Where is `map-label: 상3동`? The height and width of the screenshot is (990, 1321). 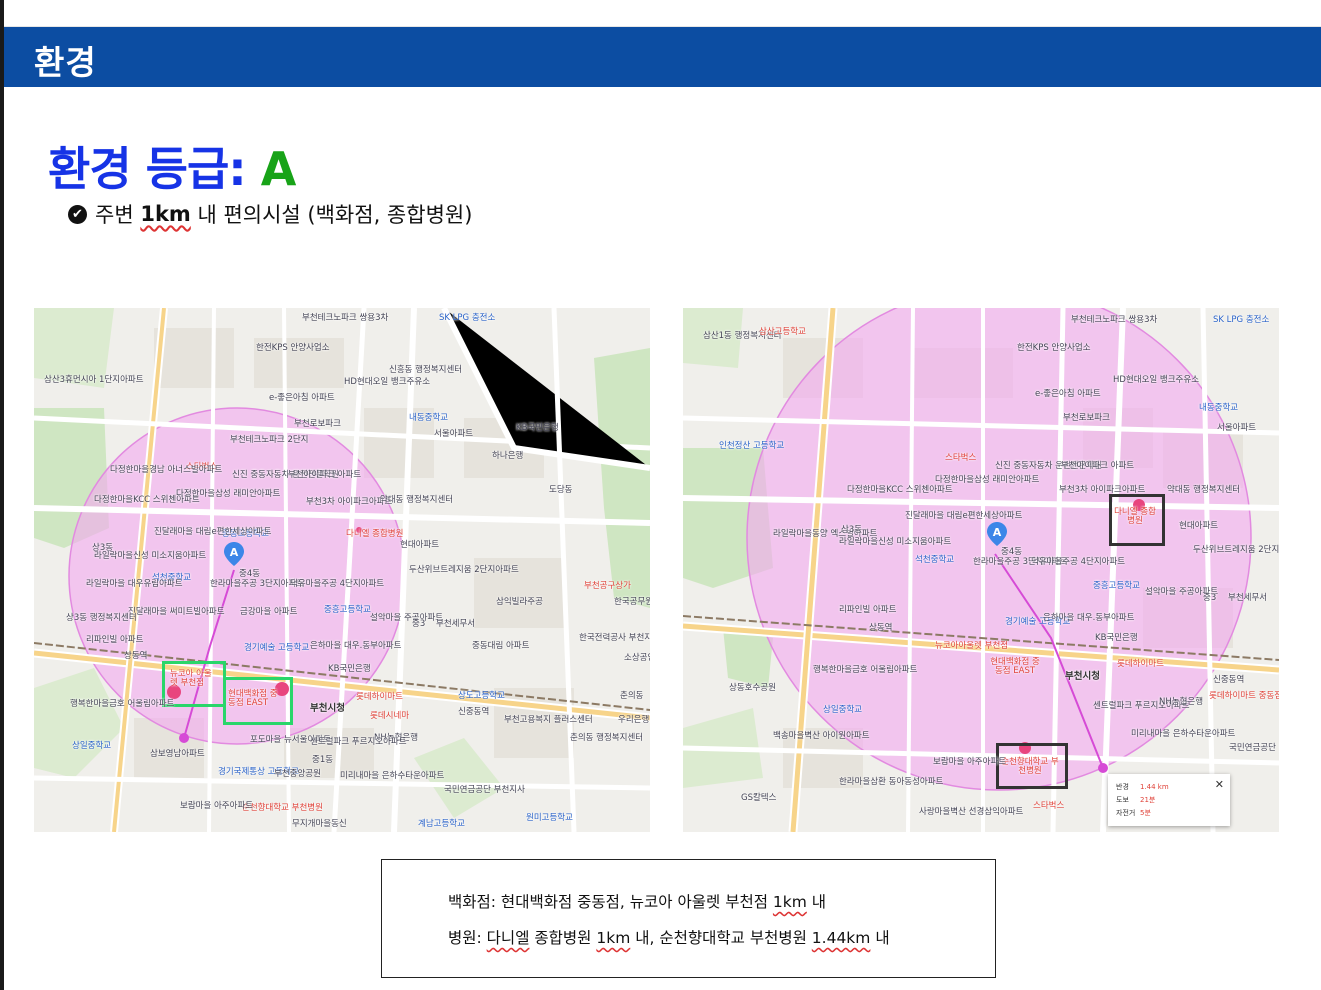
map-label: 상3동 is located at coordinates (852, 530).